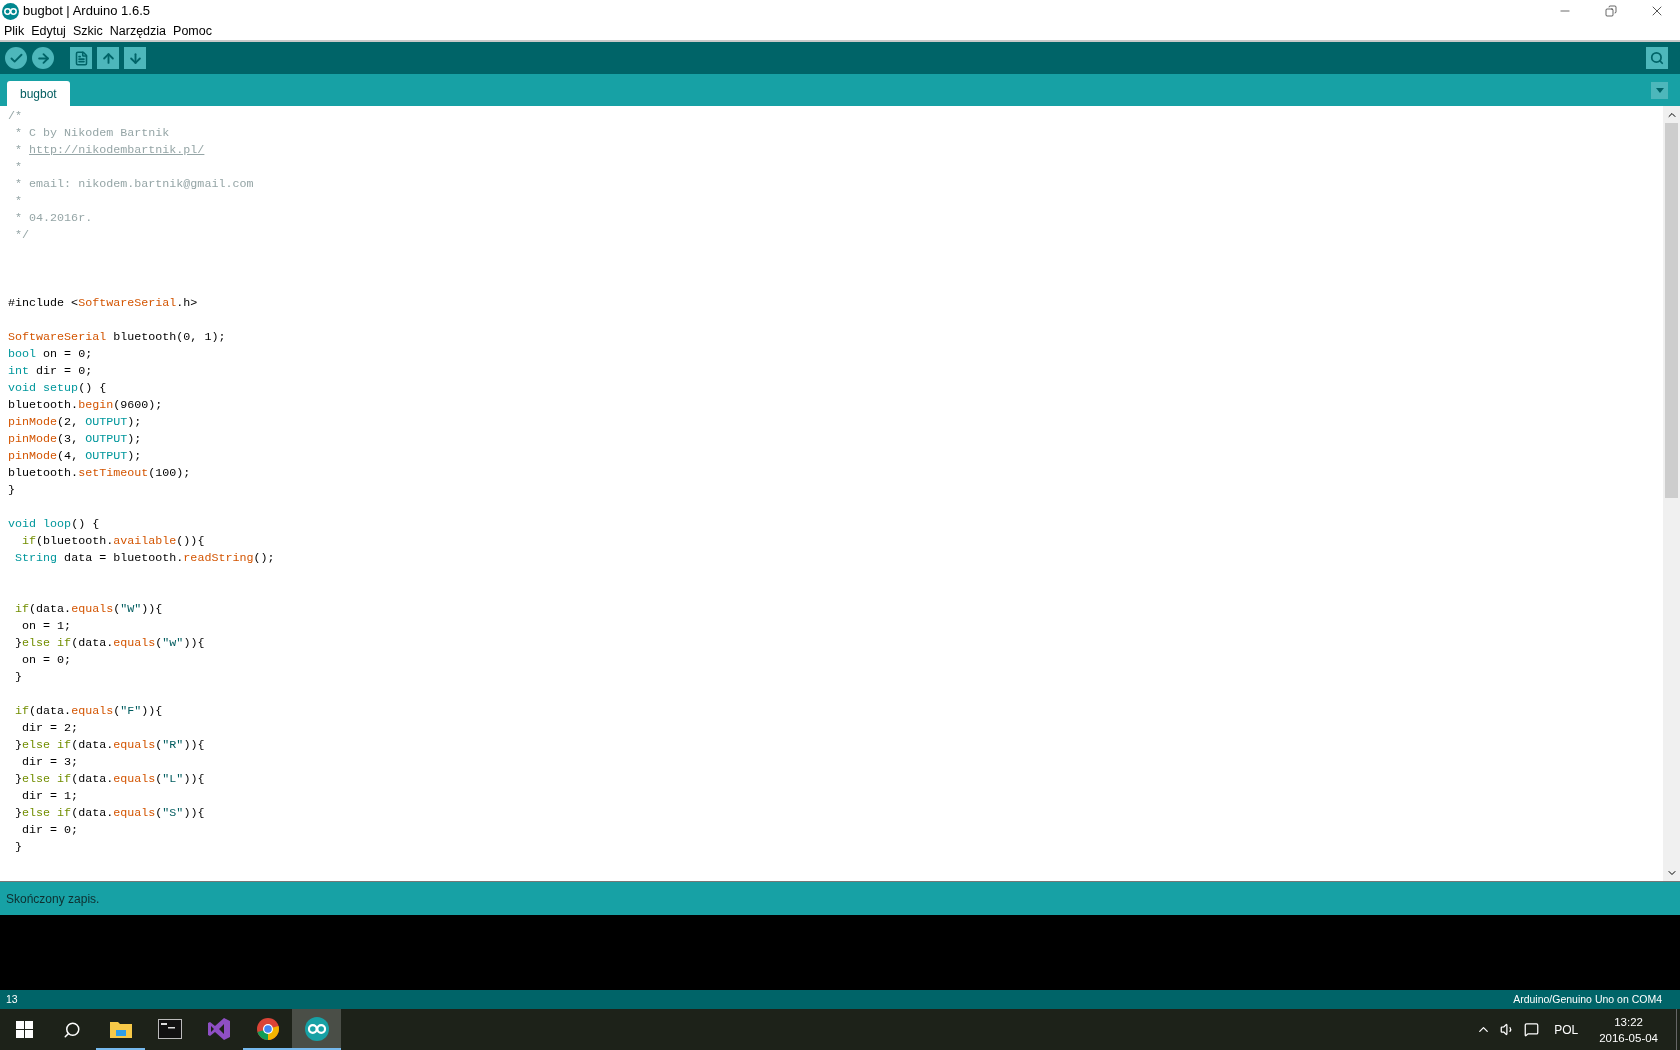  Describe the element at coordinates (50, 830) in the screenshot. I see `code-line: dir = 0;` at that location.